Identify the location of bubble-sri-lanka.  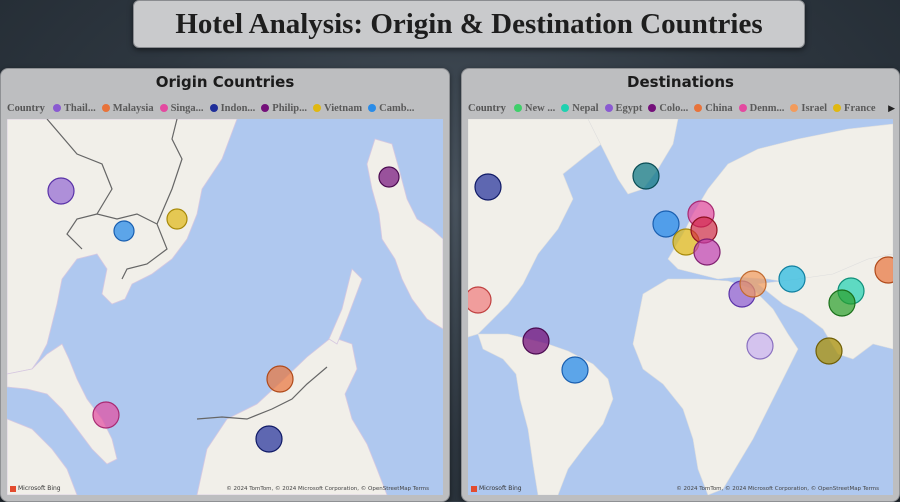
(829, 351).